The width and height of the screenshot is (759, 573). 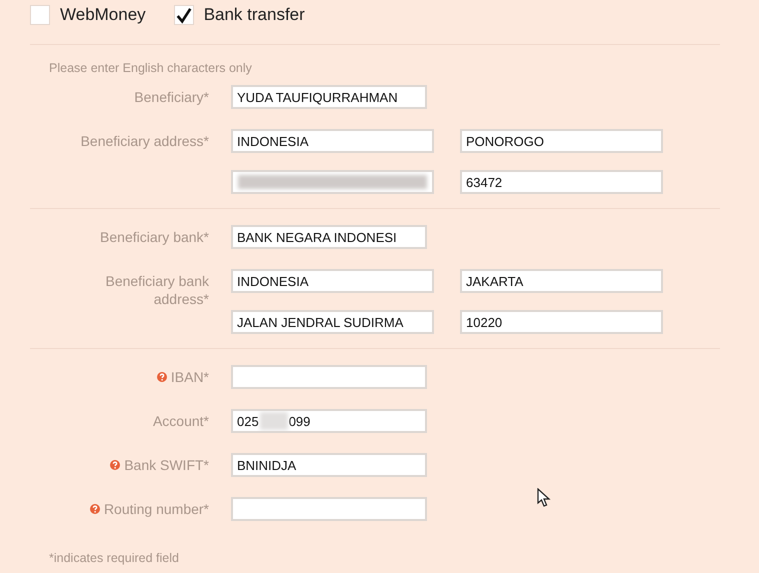 I want to click on input-field: PONOROGO, so click(x=561, y=141).